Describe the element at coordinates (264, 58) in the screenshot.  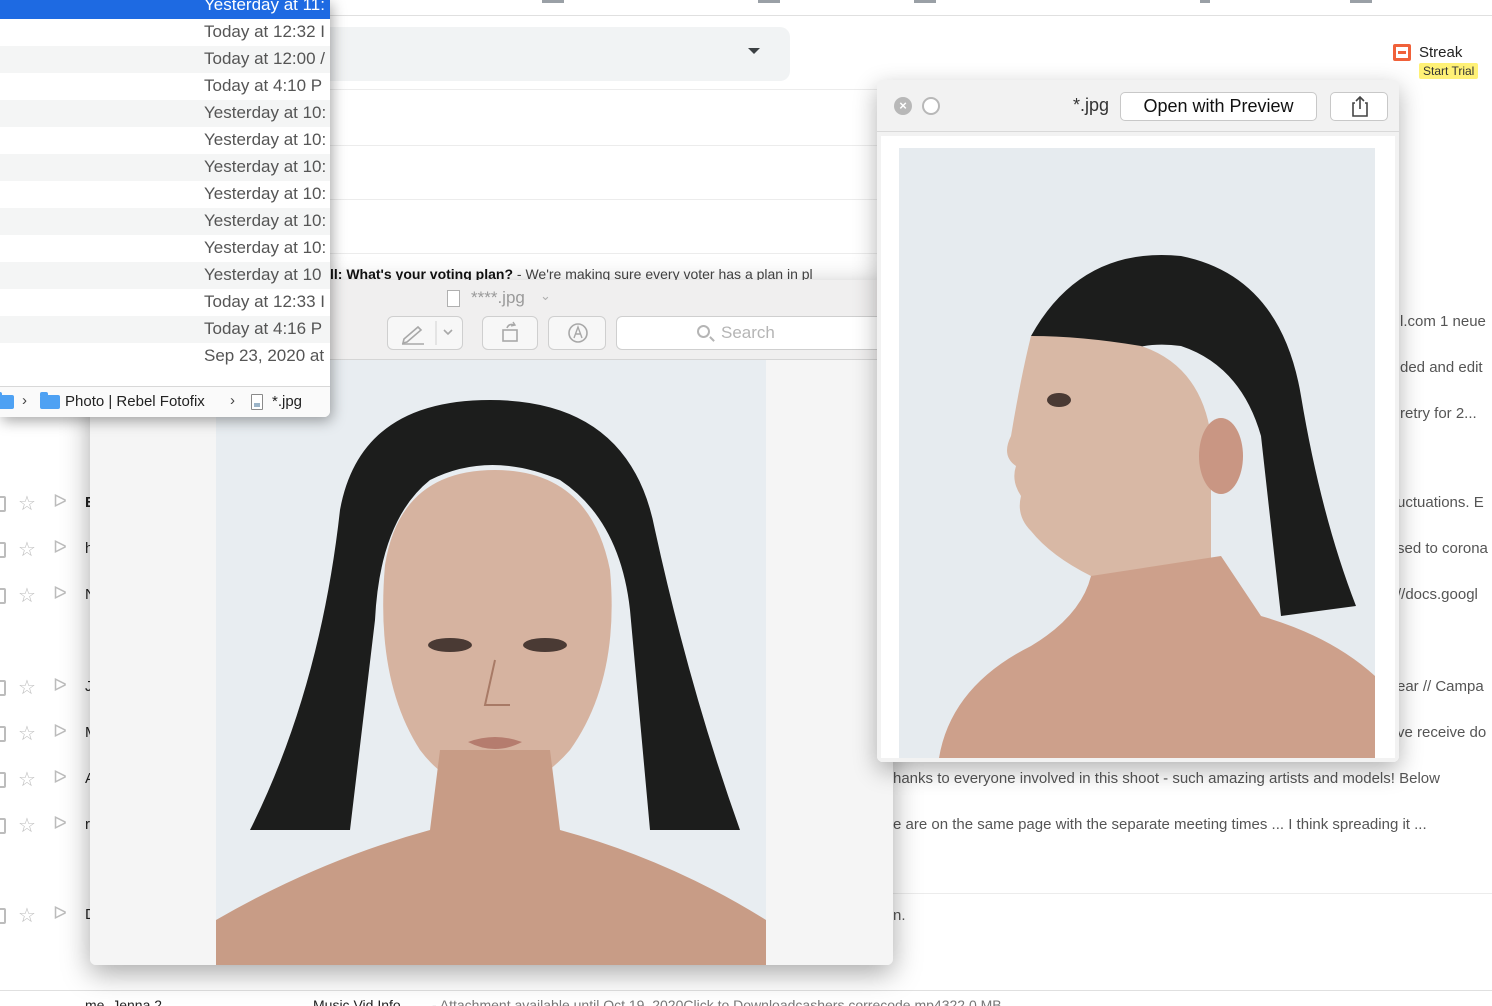
I see `date-modified: Today at 12:00 /` at that location.